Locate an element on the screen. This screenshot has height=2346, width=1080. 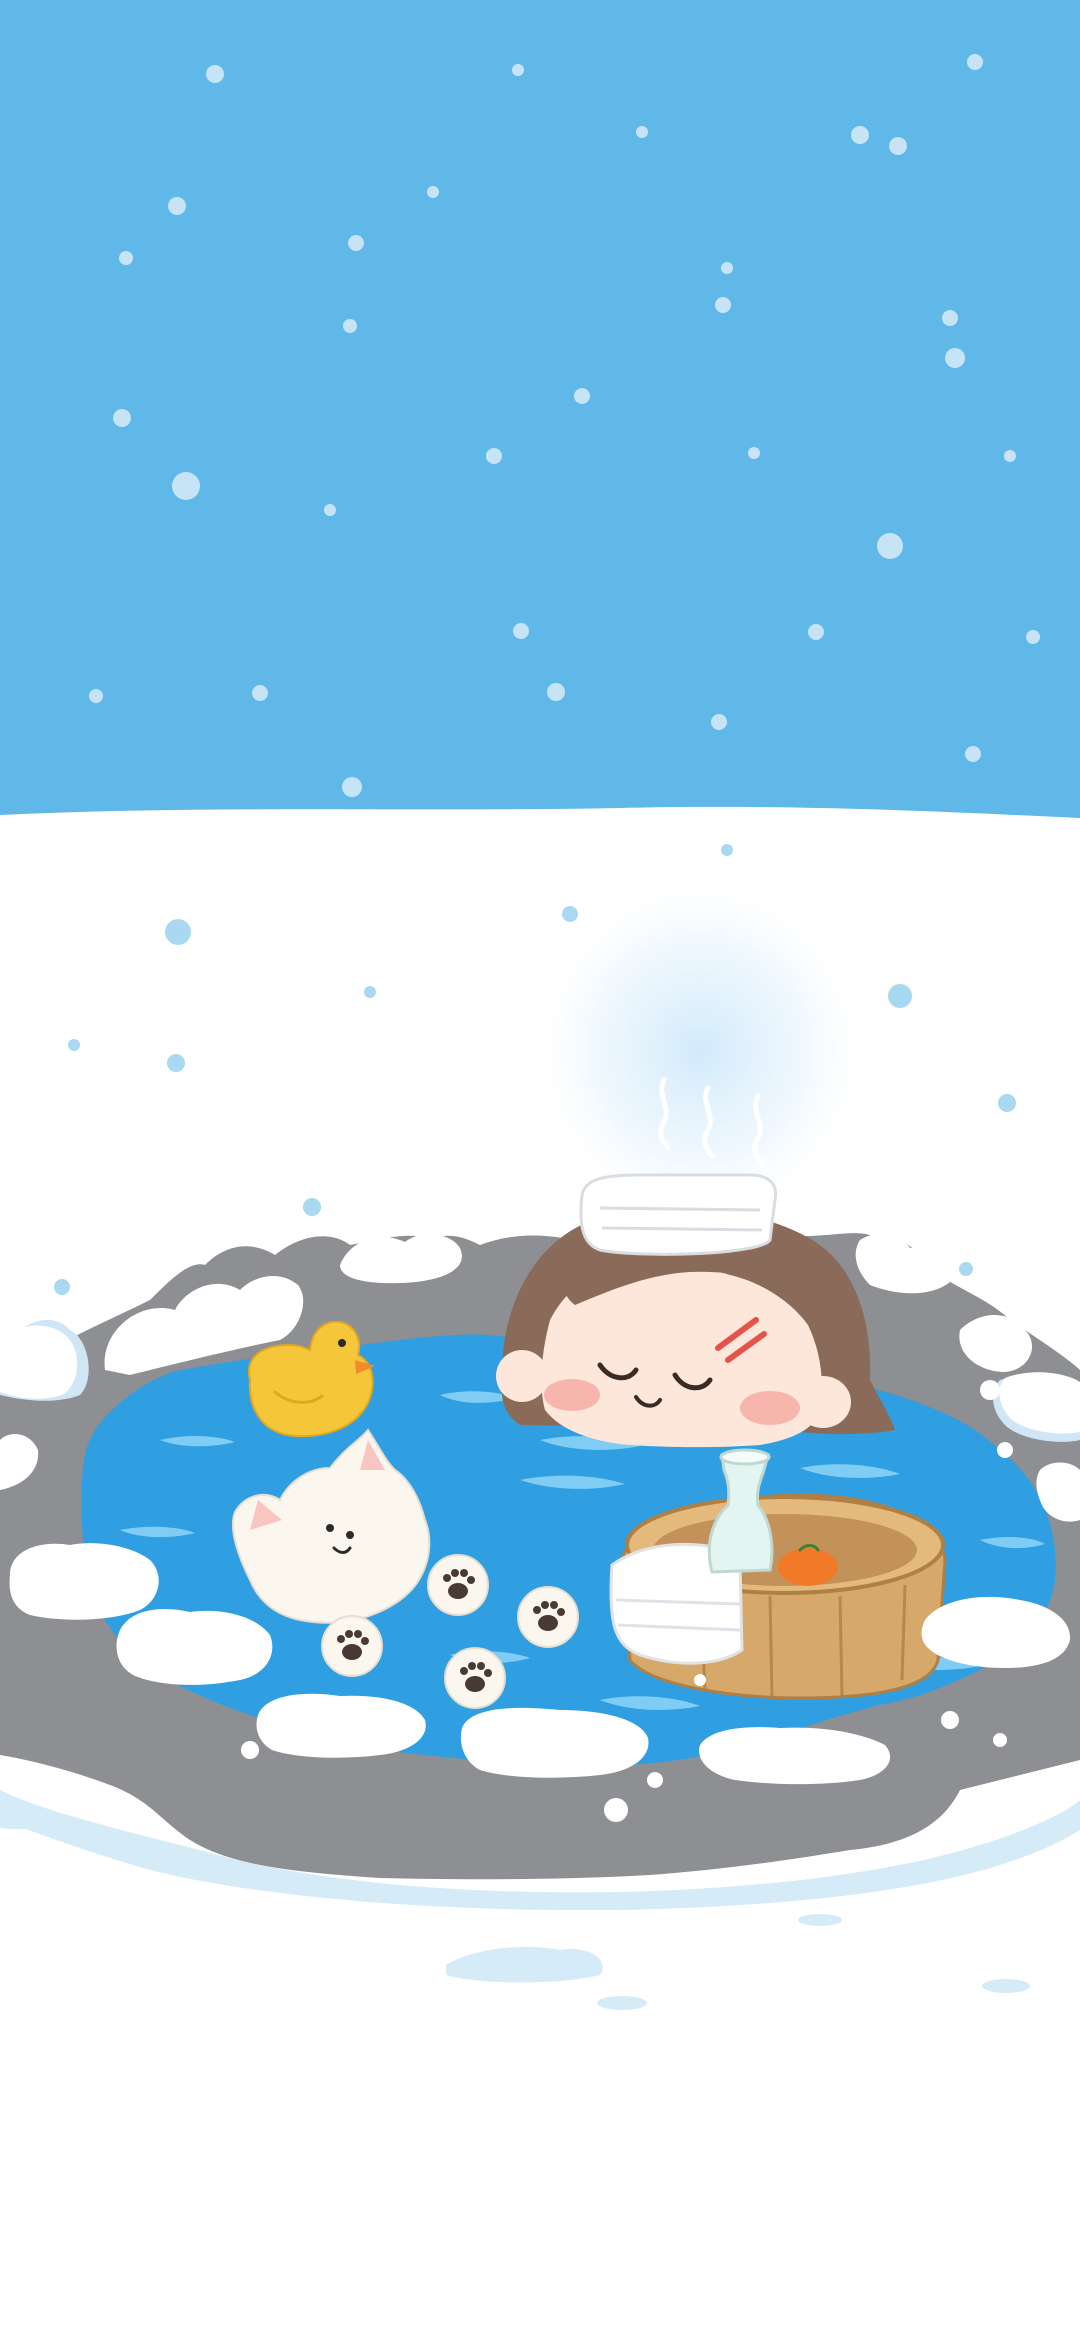
ear-left is located at coordinates (522, 1376).